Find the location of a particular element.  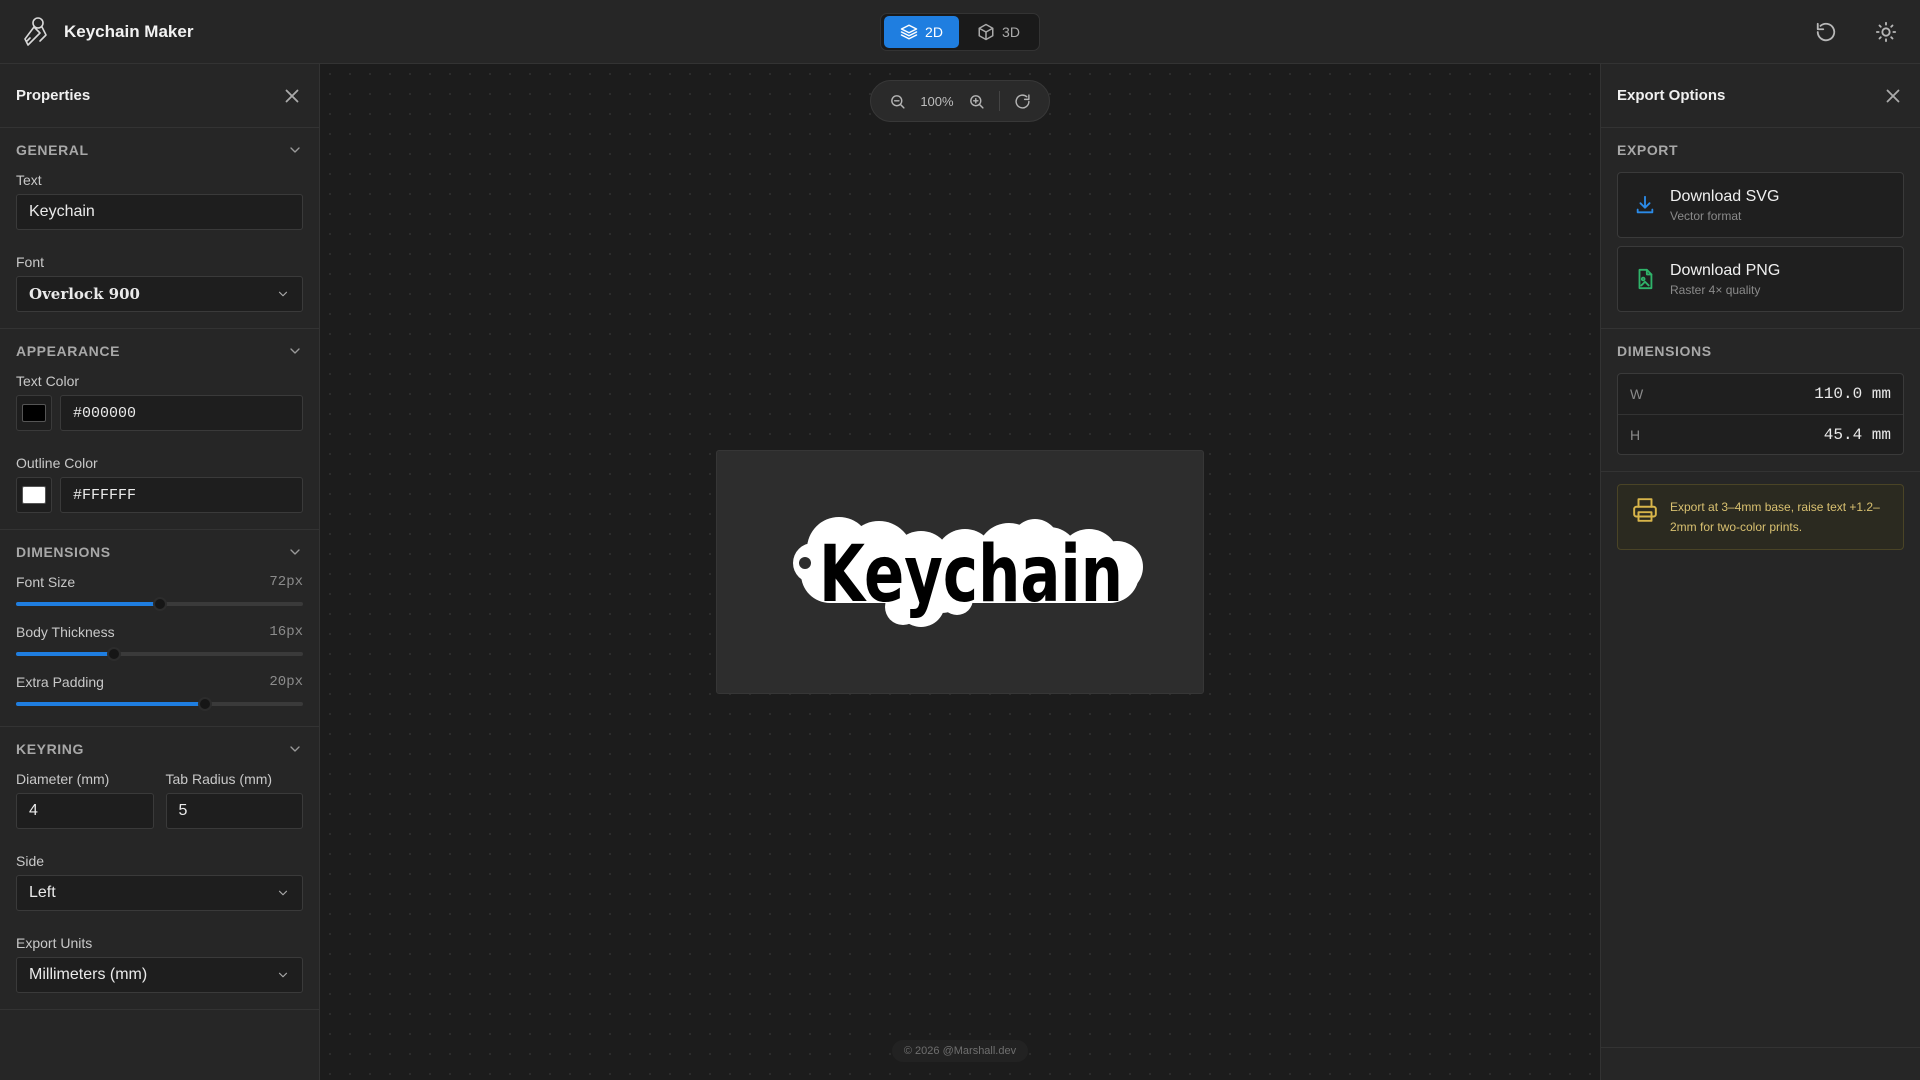

font-field: Font Overlock 900 is located at coordinates (159, 283).